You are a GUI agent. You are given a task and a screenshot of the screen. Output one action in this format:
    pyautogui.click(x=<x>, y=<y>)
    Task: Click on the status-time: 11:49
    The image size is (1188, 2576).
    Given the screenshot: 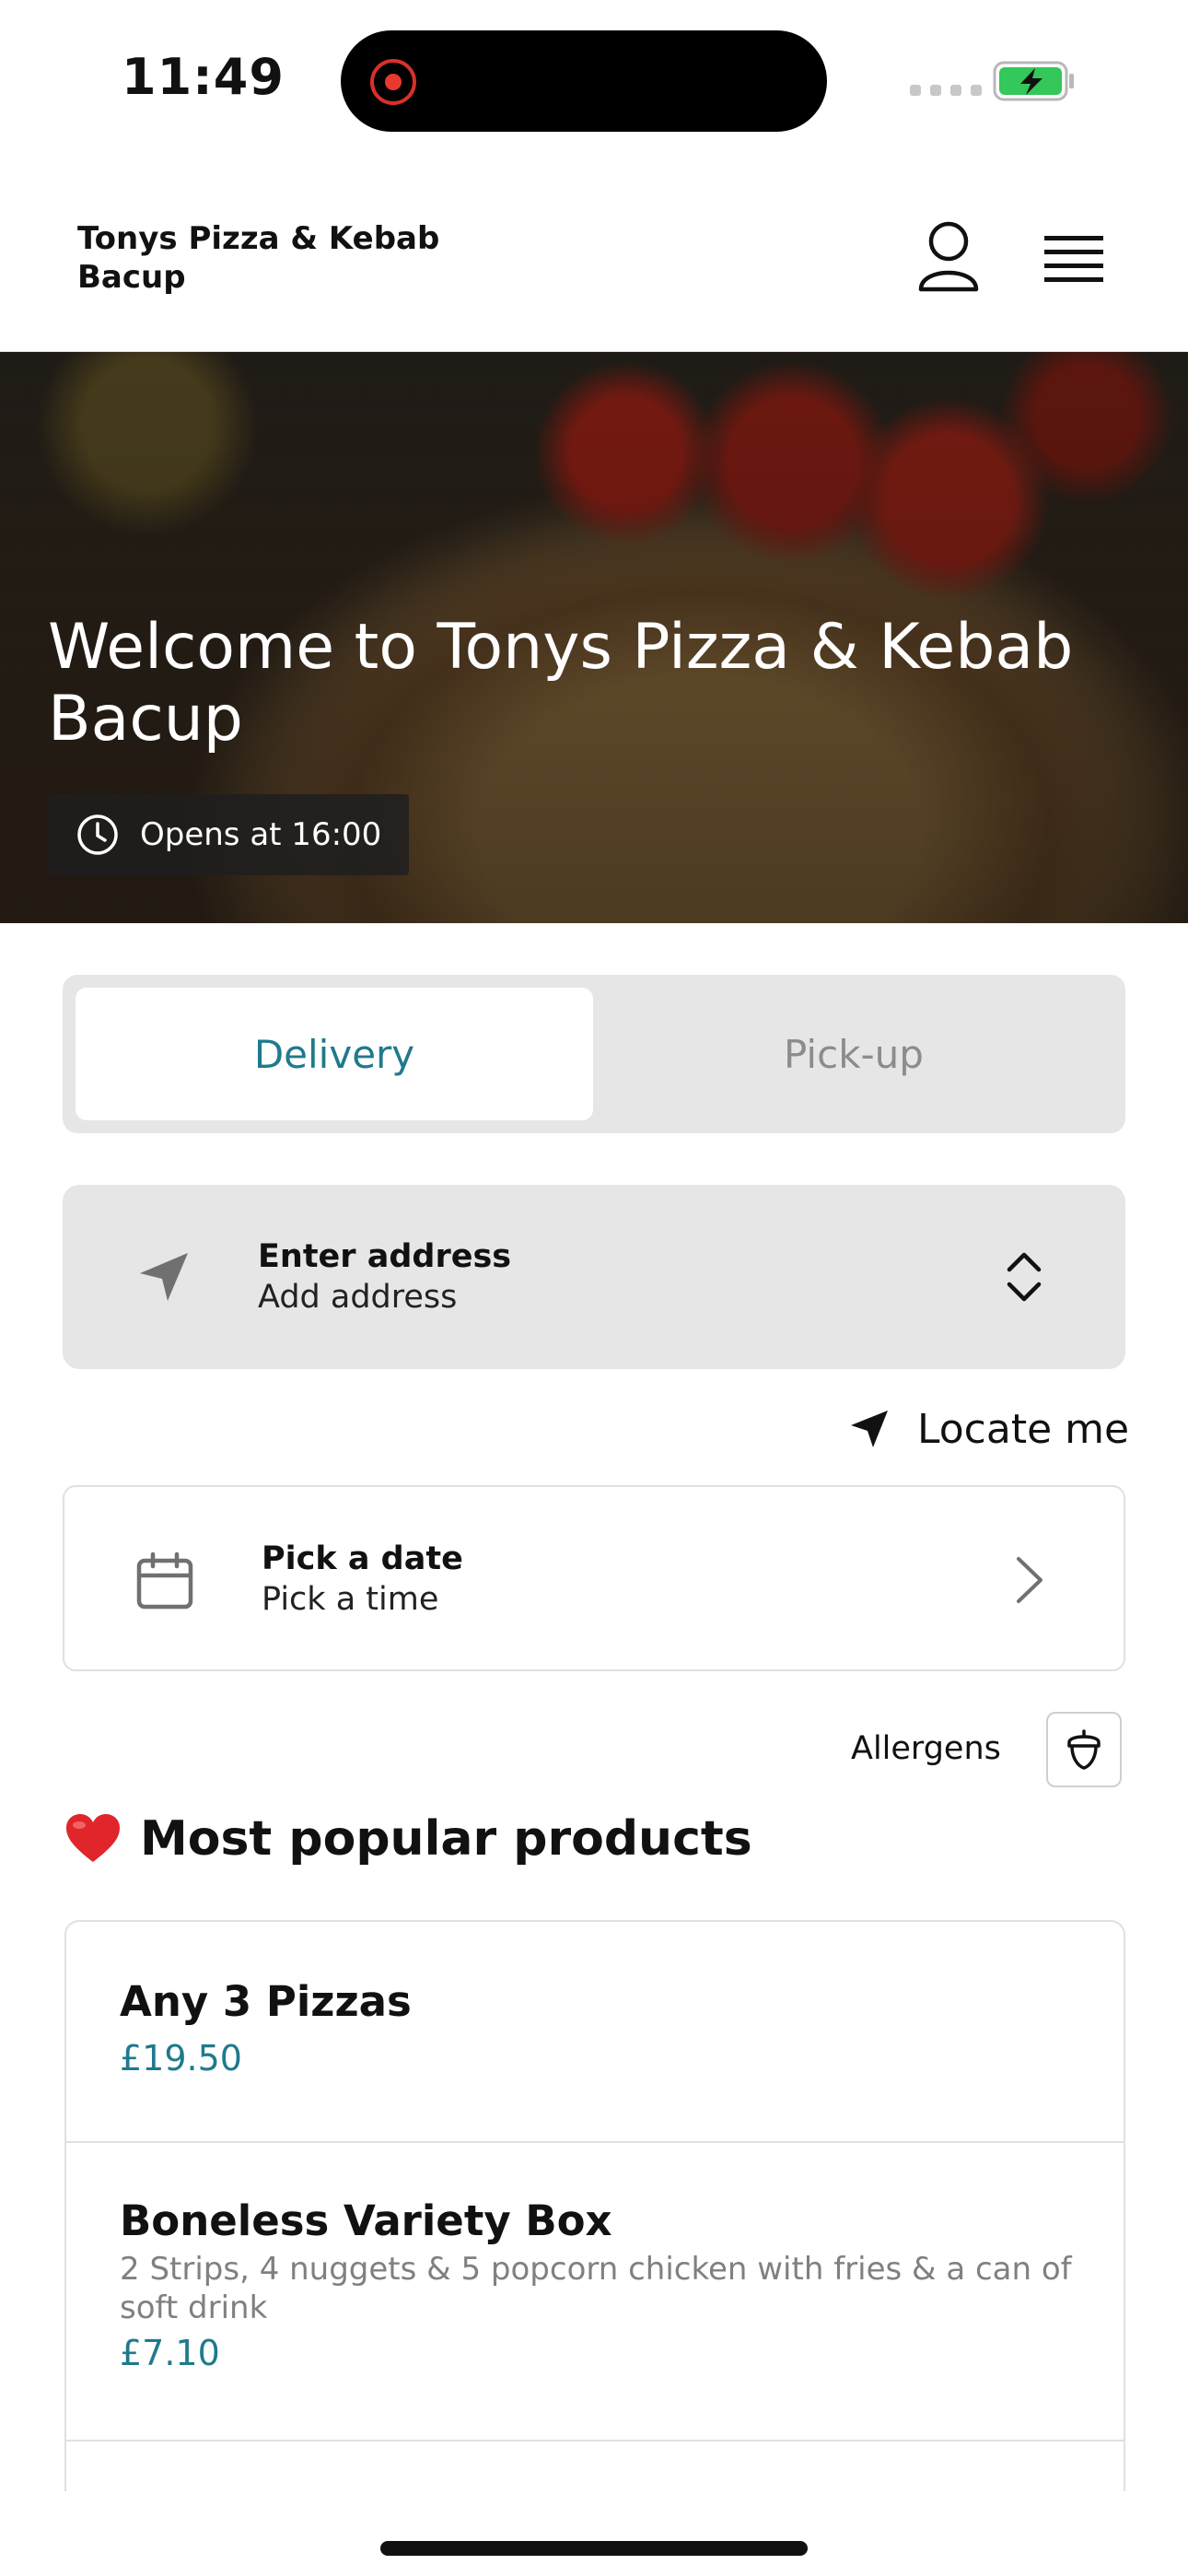 What is the action you would take?
    pyautogui.click(x=203, y=77)
    